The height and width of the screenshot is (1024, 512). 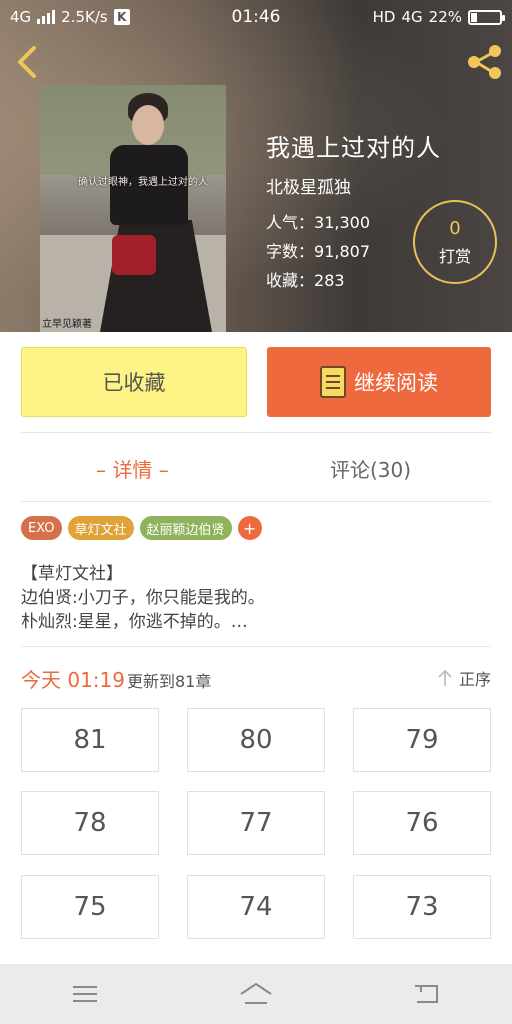 I want to click on home-icon, so click(x=256, y=993).